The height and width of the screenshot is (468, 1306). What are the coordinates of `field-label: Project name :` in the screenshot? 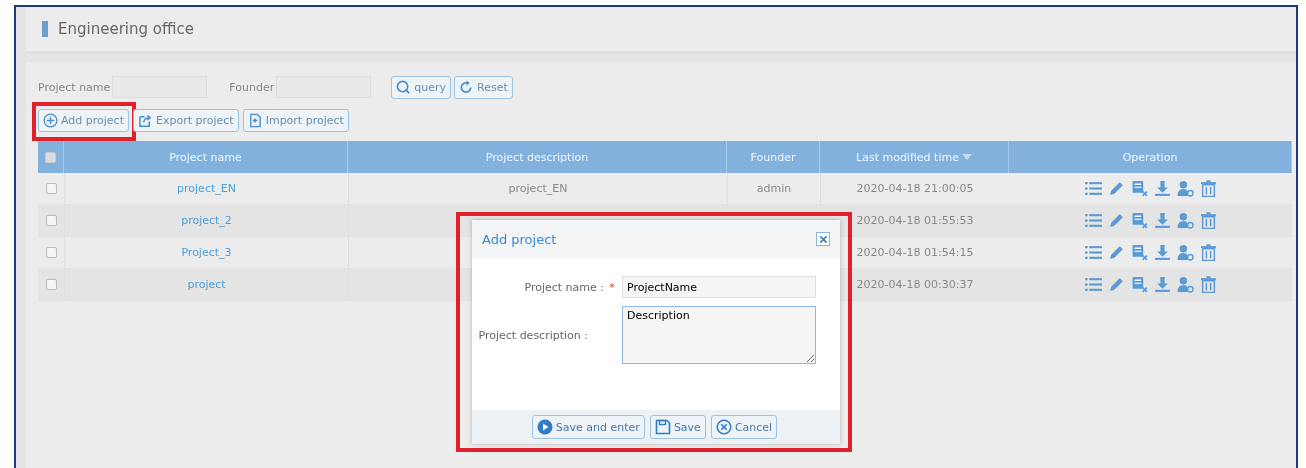 It's located at (564, 287).